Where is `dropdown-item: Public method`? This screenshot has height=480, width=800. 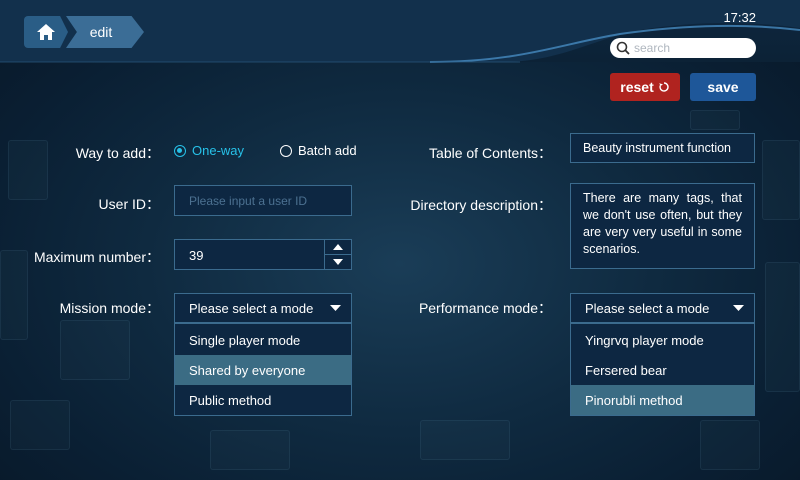
dropdown-item: Public method is located at coordinates (263, 400).